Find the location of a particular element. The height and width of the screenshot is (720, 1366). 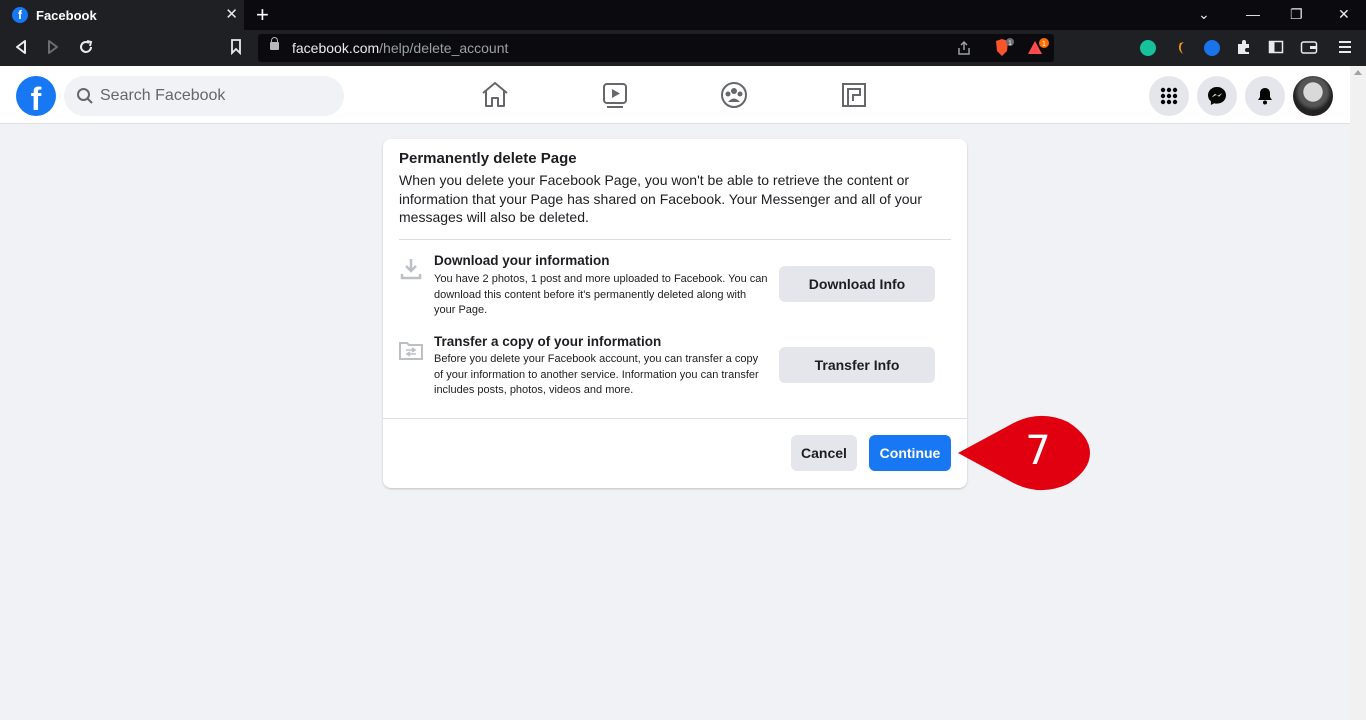

notifications-button is located at coordinates (1265, 96).